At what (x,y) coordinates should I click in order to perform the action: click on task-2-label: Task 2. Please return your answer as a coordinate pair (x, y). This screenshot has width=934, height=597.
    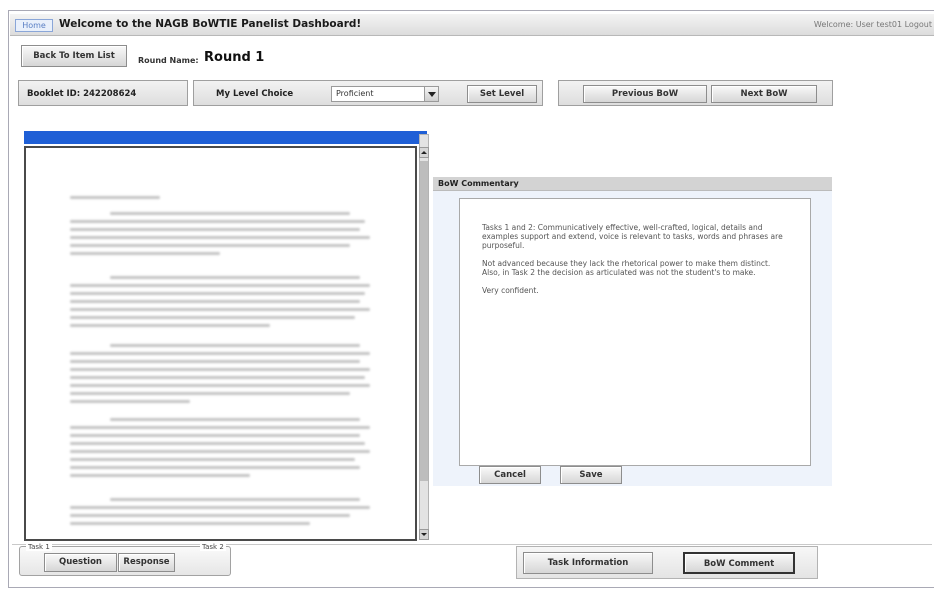
    Looking at the image, I should click on (213, 547).